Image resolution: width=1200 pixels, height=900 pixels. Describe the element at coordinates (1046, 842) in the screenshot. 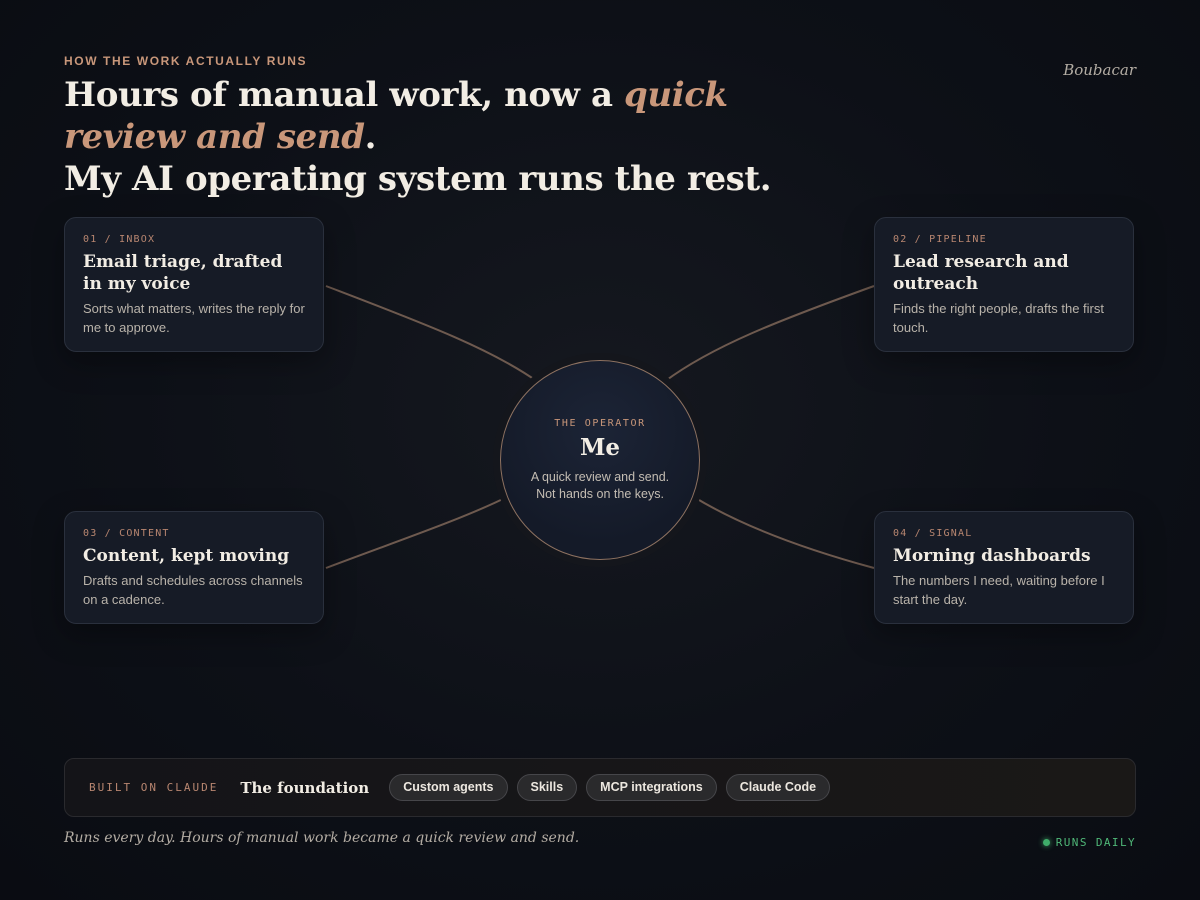

I see `status-dot-icon` at that location.